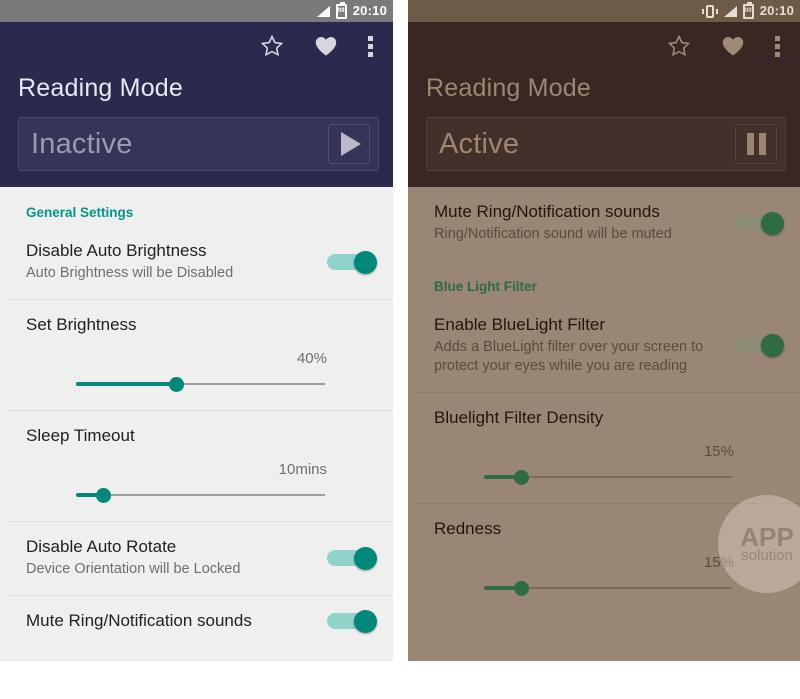 This screenshot has height=699, width=800. I want to click on bluelight-density-value-label: 15%, so click(718, 451).